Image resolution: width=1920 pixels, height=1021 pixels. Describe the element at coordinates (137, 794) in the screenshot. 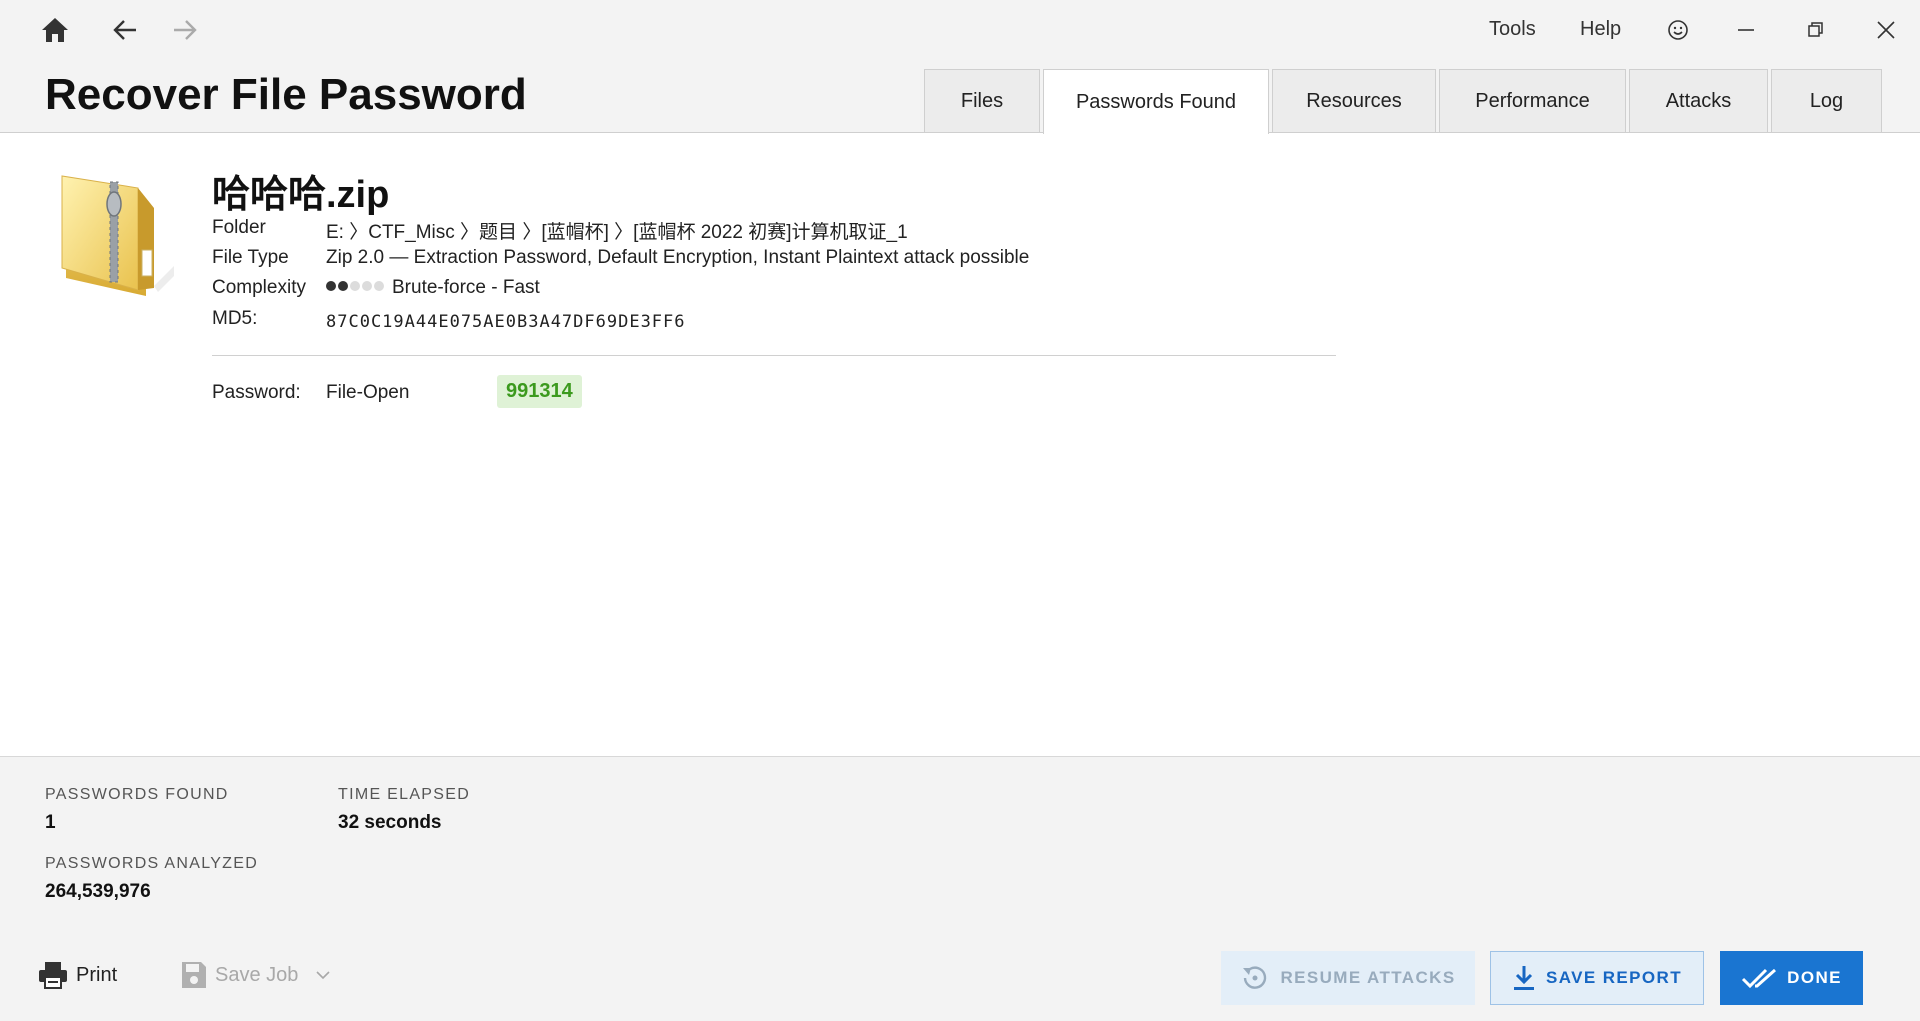

I see `passwords-found-label: PASSWORDS FOUND` at that location.